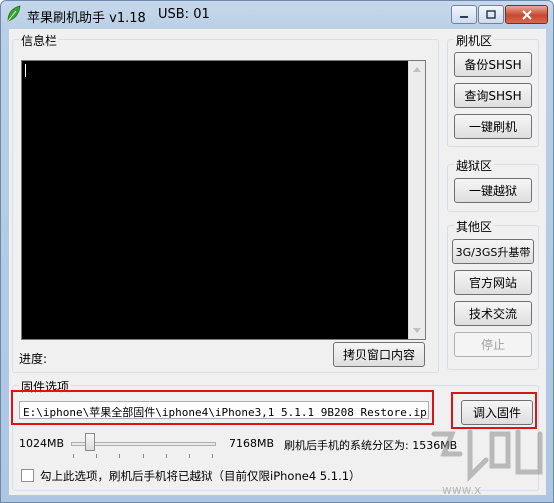  I want to click on minimize-icon, so click(464, 16).